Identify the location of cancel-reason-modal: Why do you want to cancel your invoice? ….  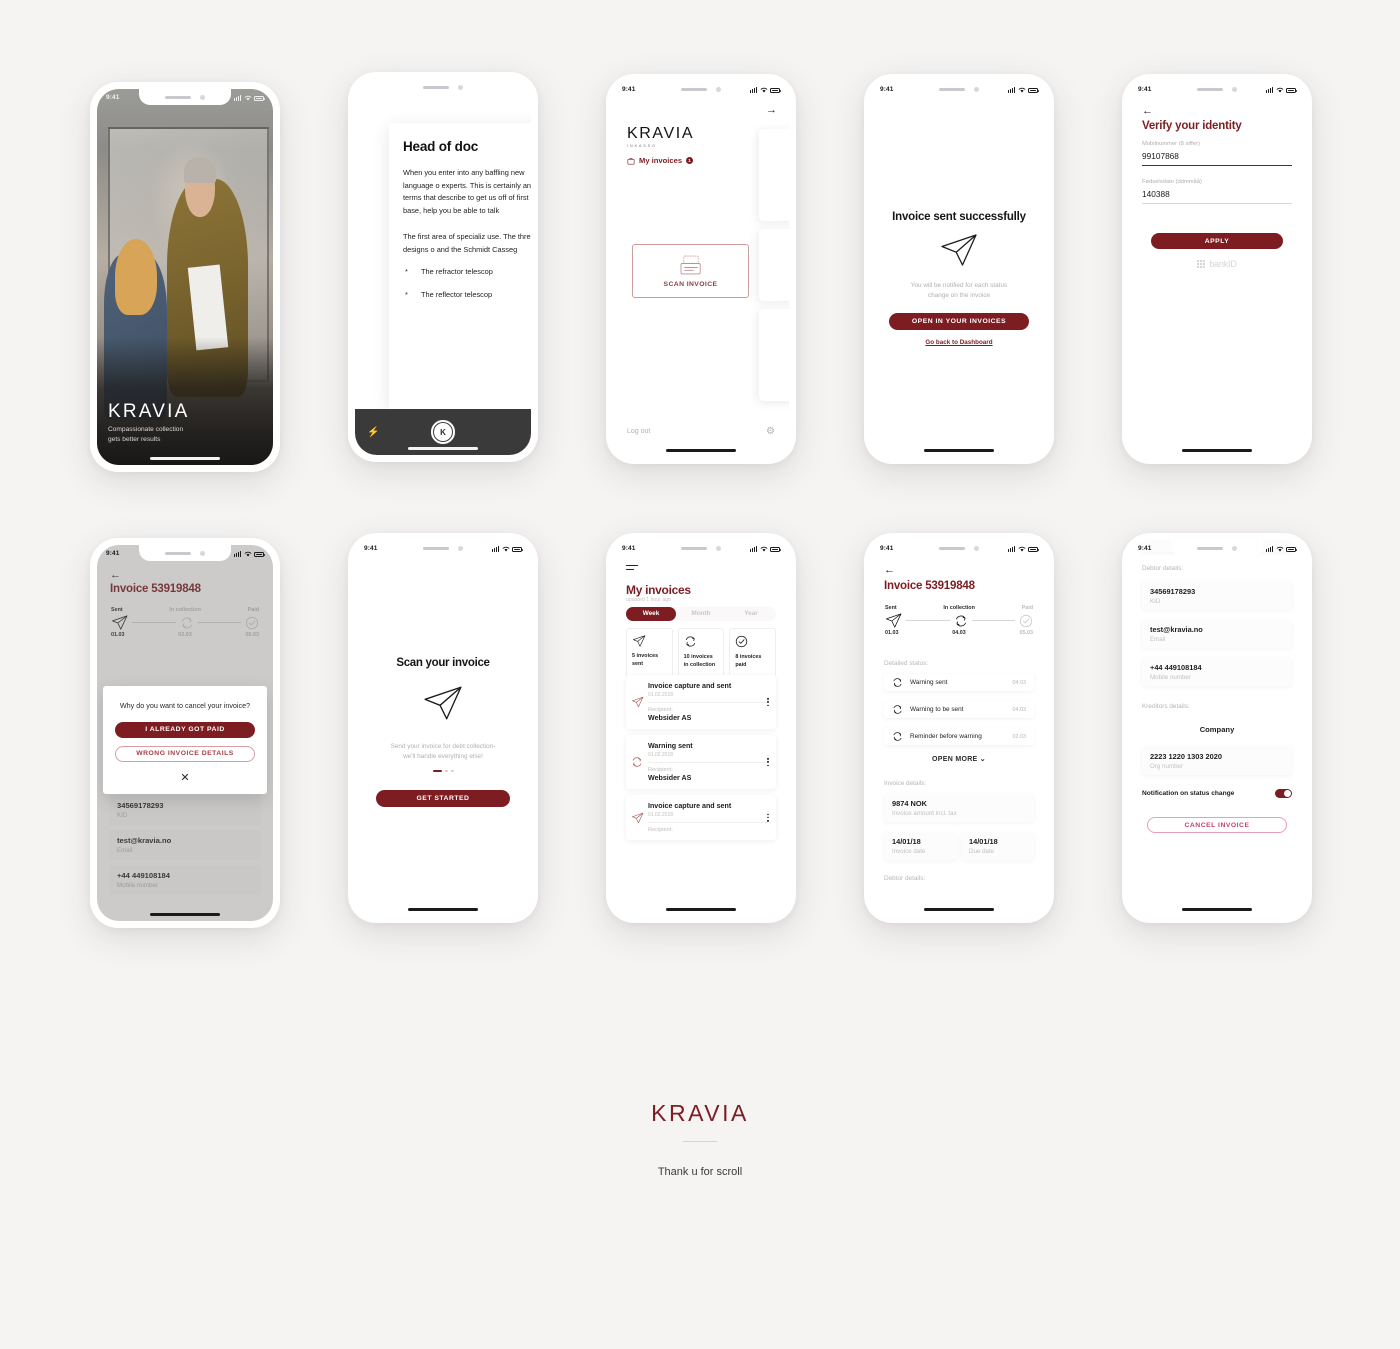
(185, 740).